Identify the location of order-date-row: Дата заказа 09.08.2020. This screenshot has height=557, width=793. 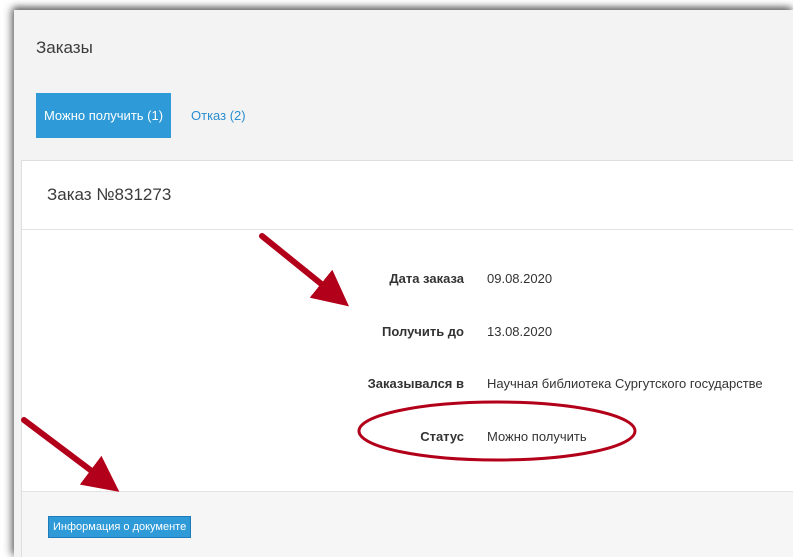
(407, 281).